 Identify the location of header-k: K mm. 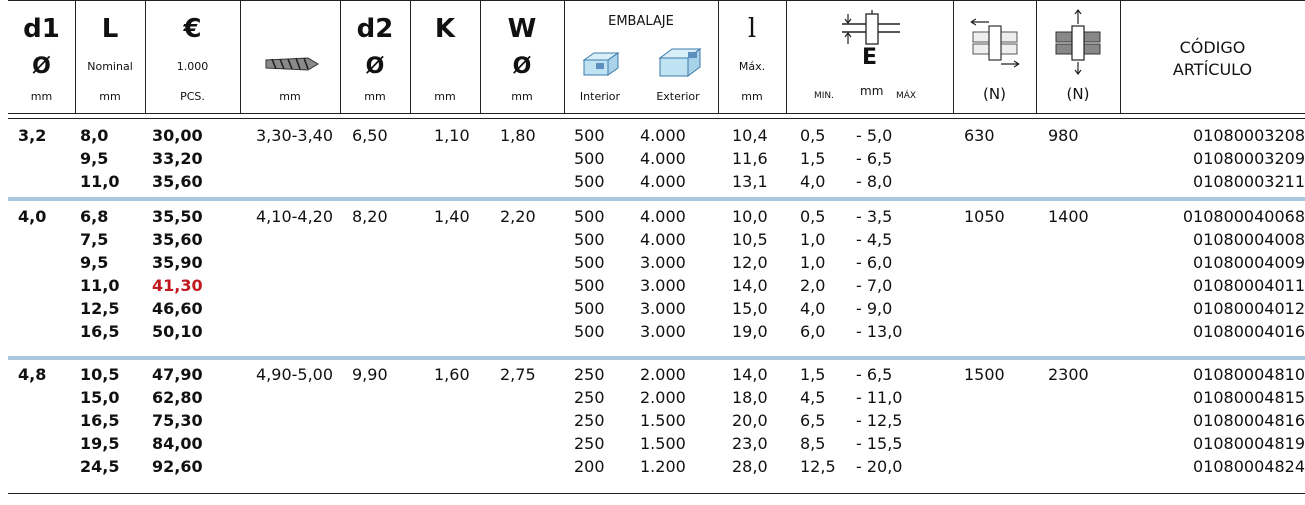
(445, 57).